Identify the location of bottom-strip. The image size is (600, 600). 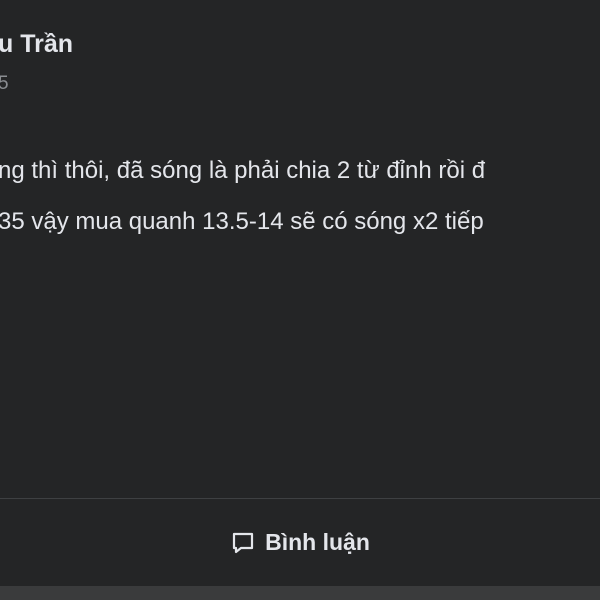
(300, 593).